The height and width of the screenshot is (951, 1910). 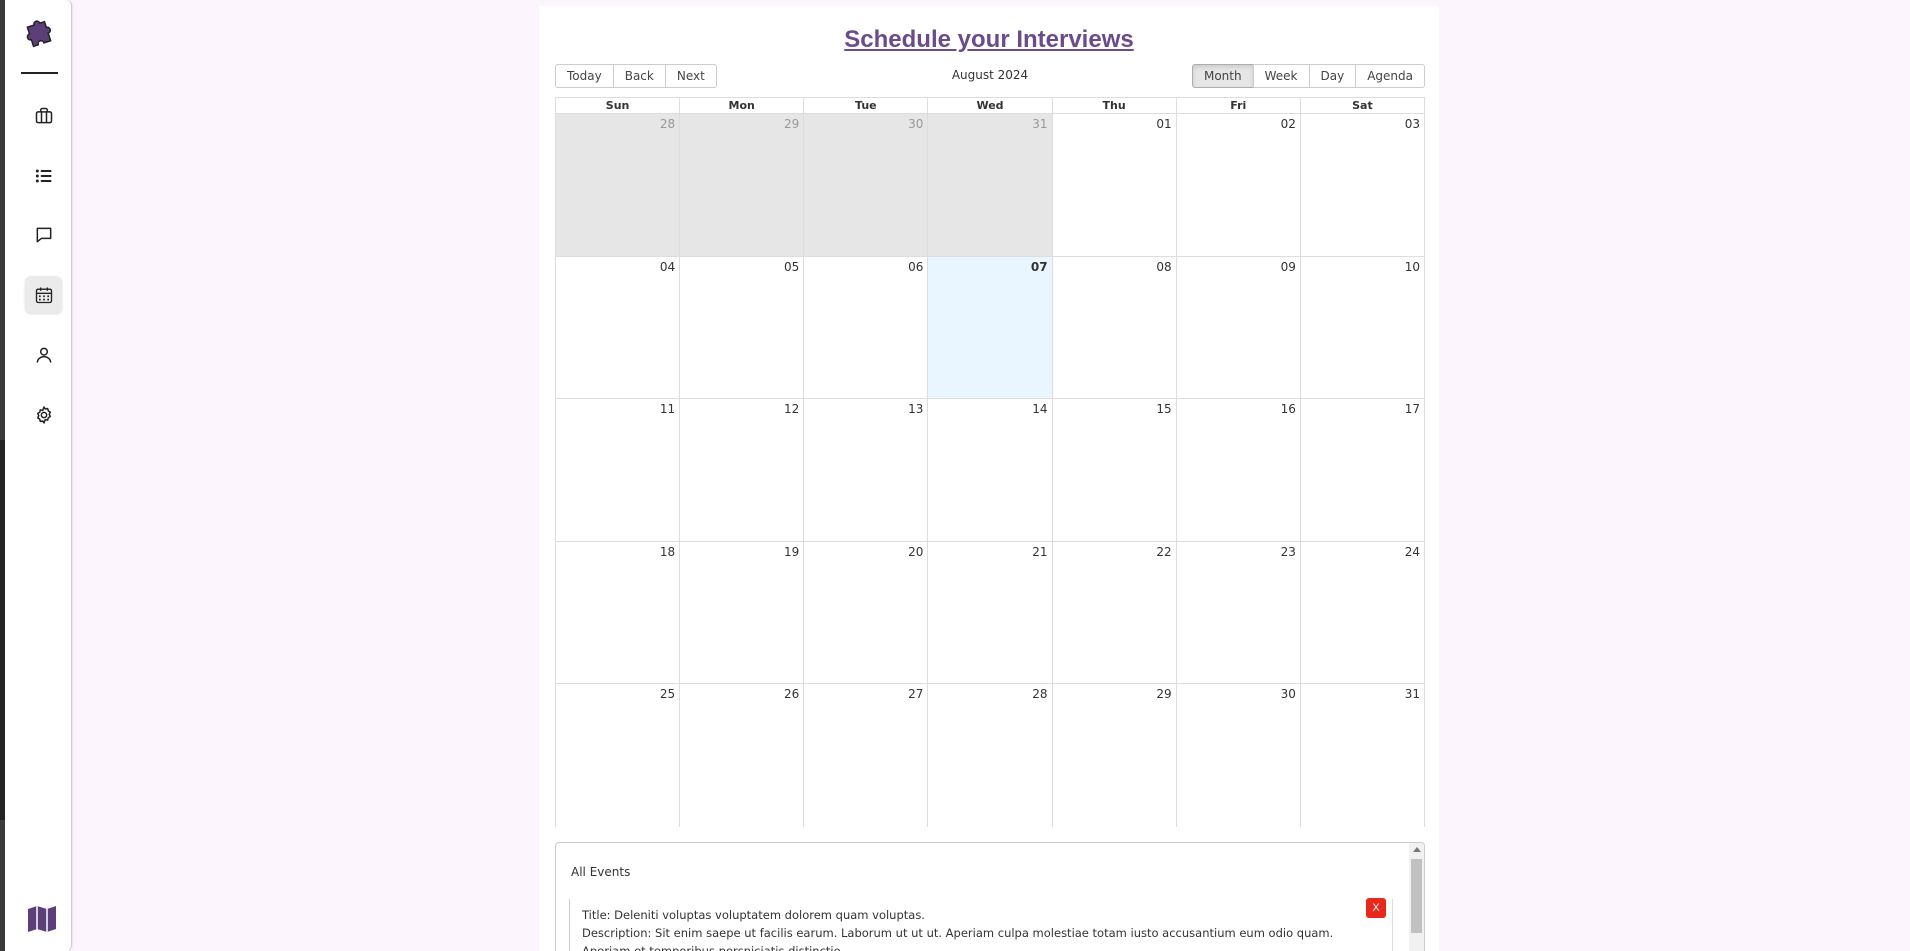 I want to click on events-heading: All Events, so click(x=601, y=872).